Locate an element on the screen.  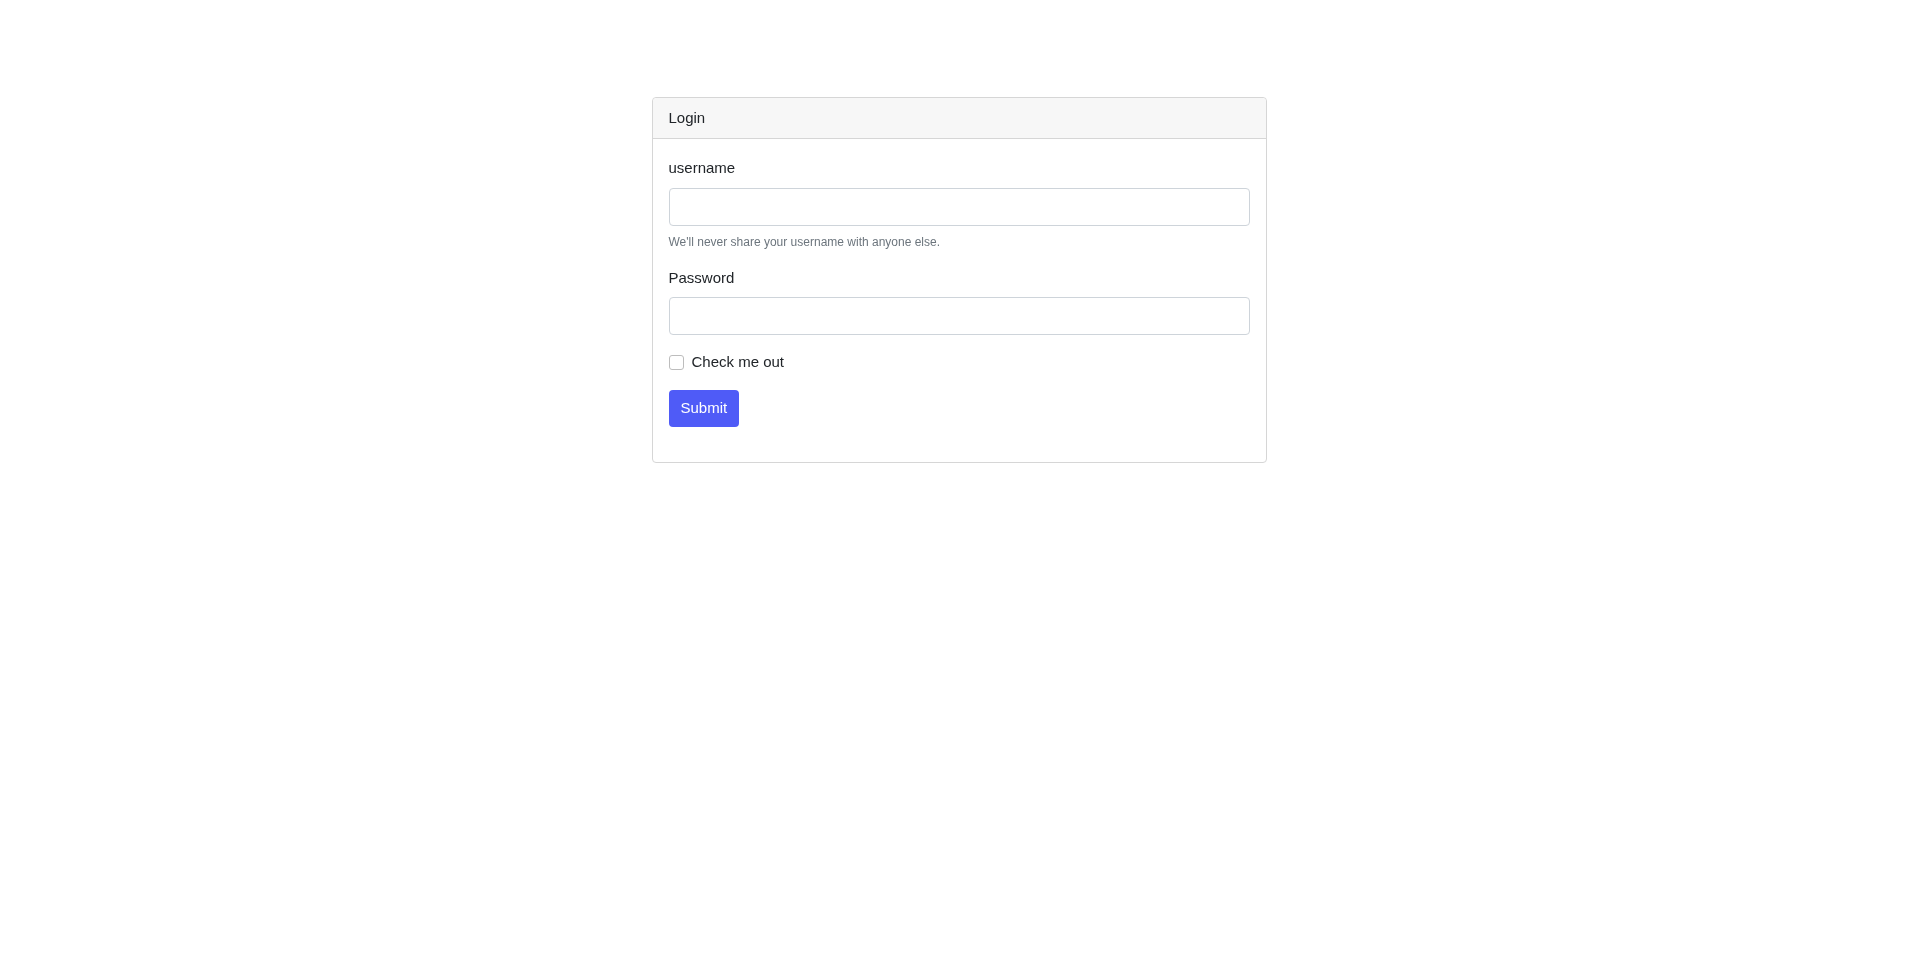
help-text: We'll never share your username with anyone else. is located at coordinates (805, 242).